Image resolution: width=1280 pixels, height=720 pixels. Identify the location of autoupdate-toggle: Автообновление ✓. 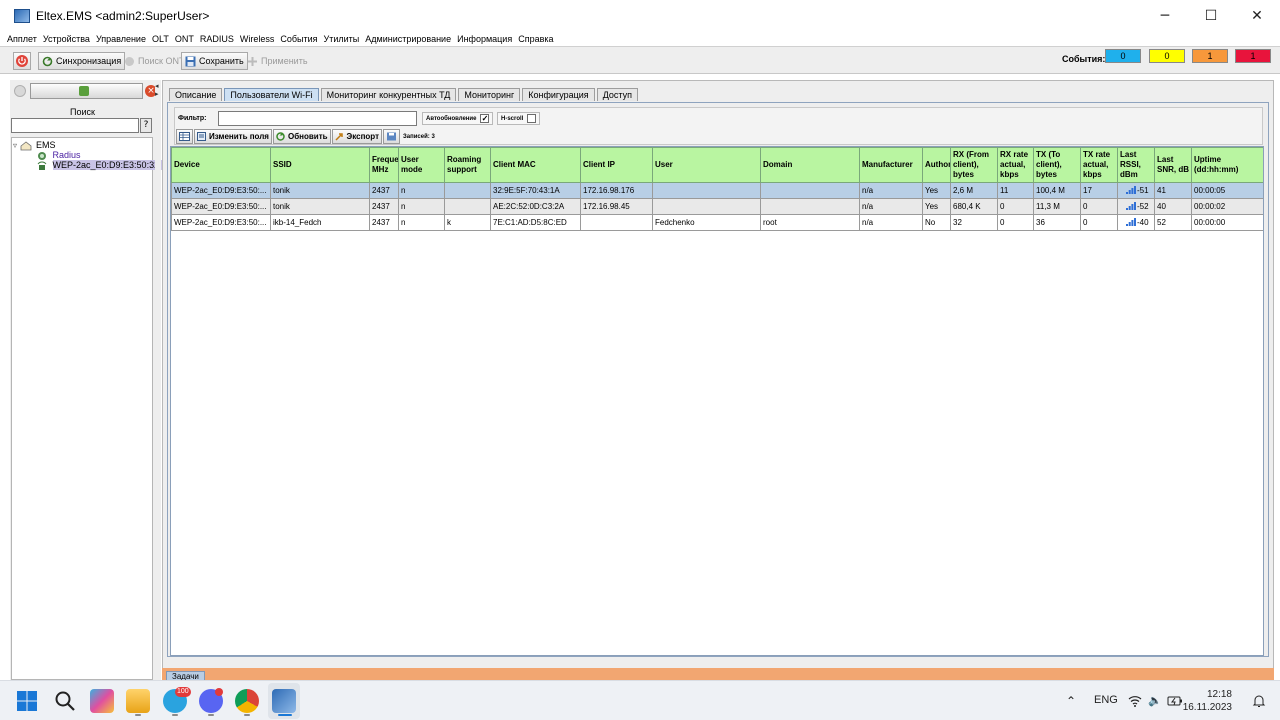
(458, 118).